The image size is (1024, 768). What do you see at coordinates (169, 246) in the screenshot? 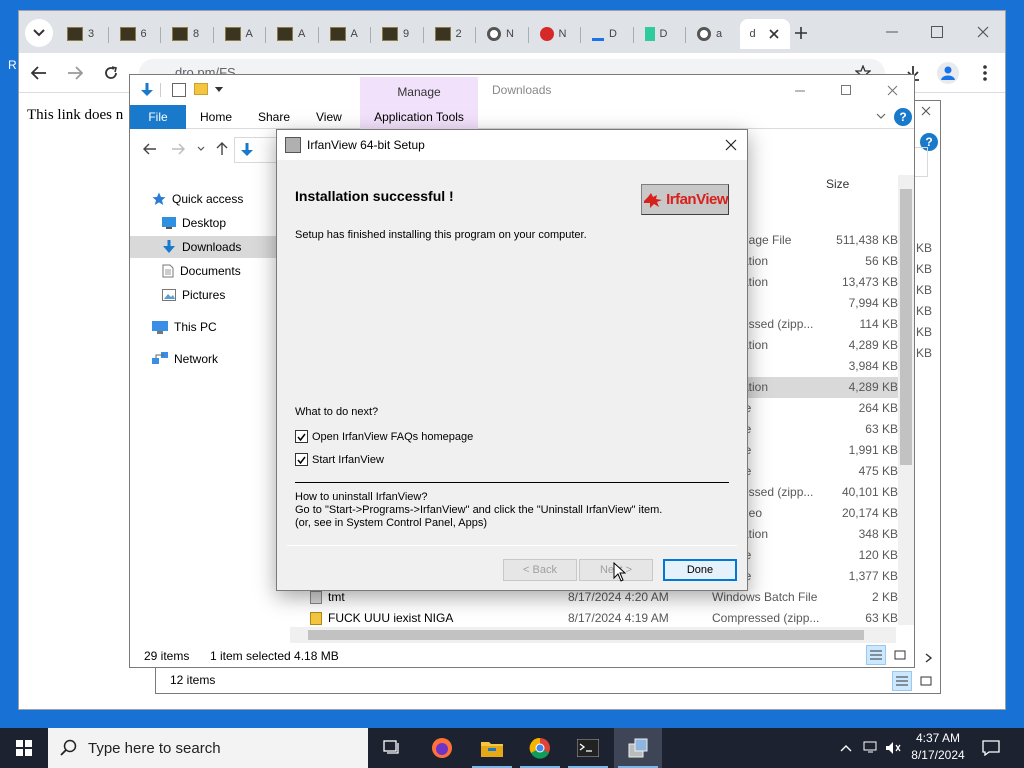
I see `download-arrow-icon` at bounding box center [169, 246].